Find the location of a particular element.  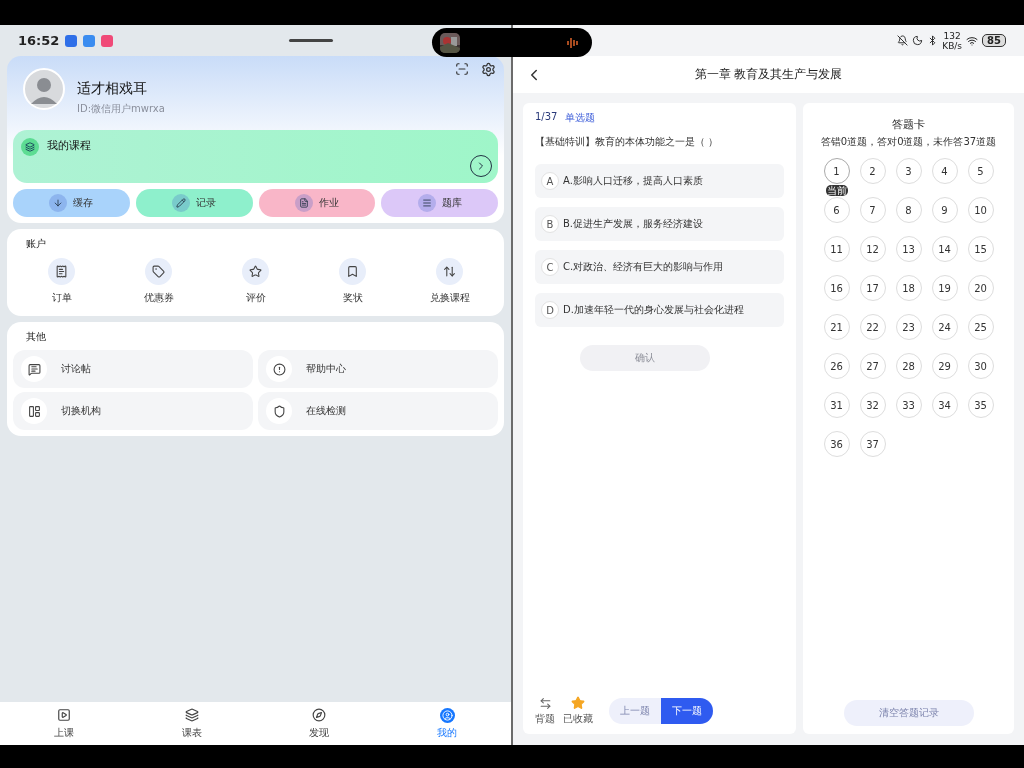

question-number: 3 is located at coordinates (908, 171).